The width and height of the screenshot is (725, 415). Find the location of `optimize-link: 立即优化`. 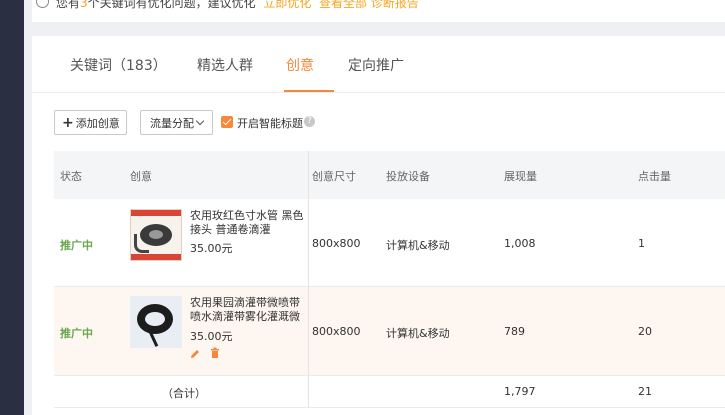

optimize-link: 立即优化 is located at coordinates (287, 5).